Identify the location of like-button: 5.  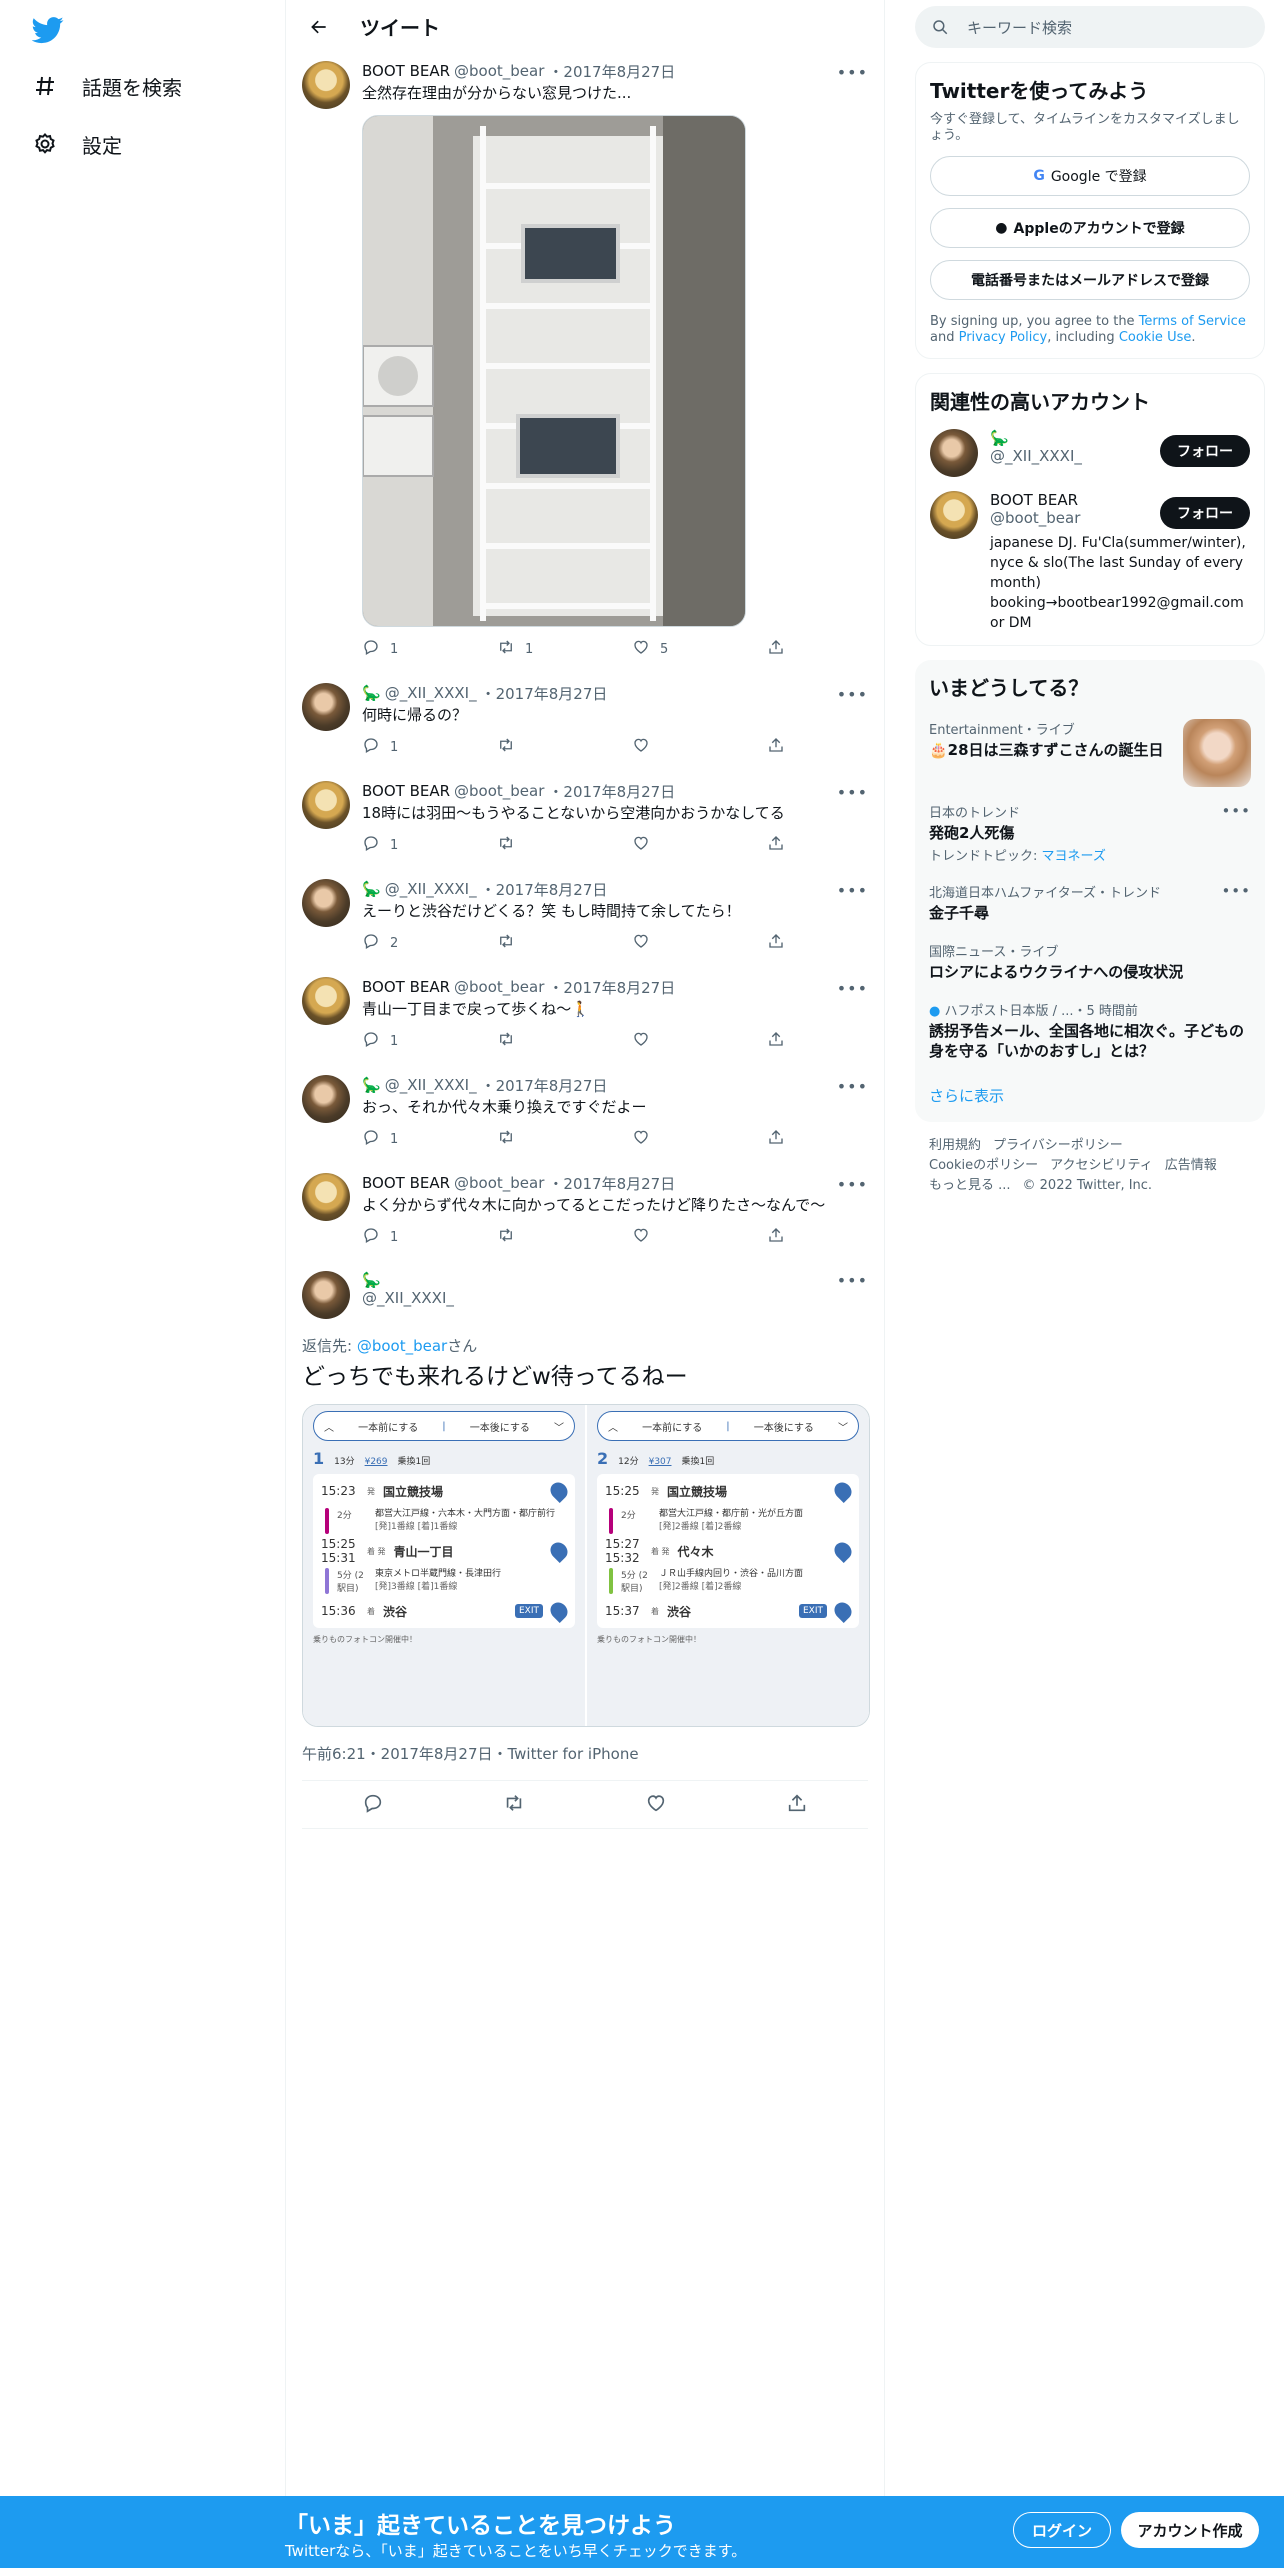
(662, 649).